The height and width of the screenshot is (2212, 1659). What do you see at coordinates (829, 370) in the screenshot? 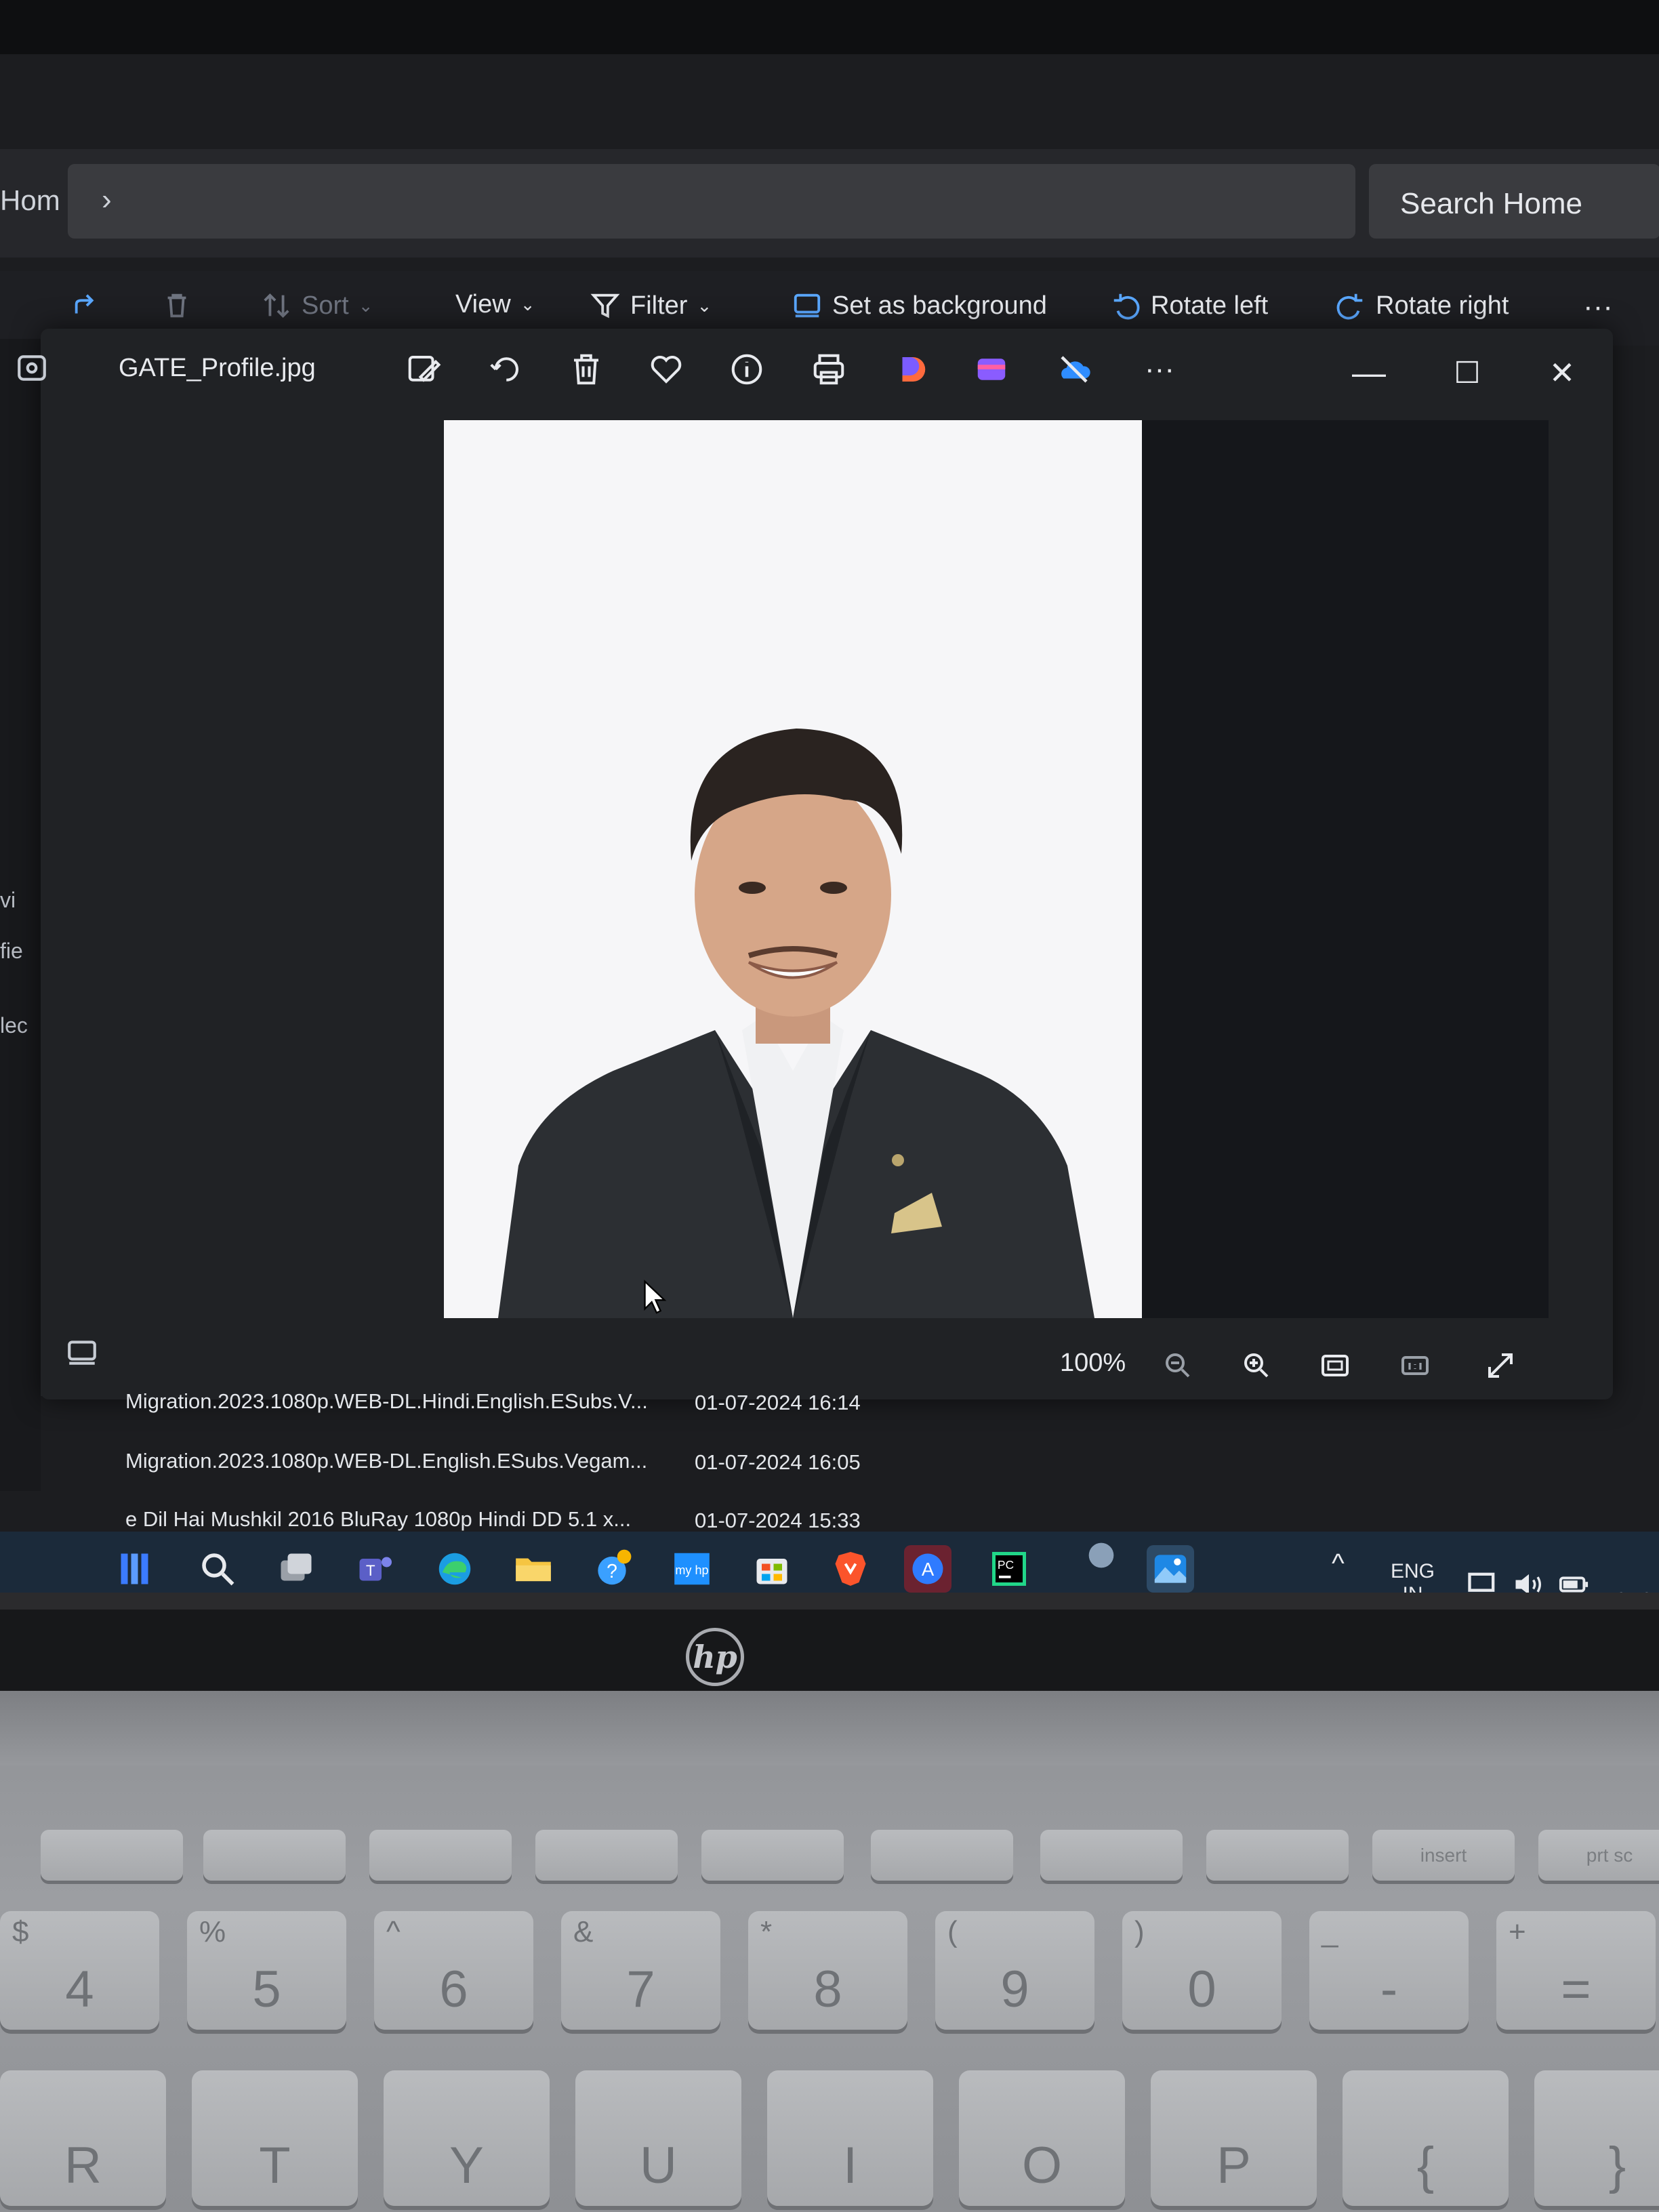
I see `print-button` at bounding box center [829, 370].